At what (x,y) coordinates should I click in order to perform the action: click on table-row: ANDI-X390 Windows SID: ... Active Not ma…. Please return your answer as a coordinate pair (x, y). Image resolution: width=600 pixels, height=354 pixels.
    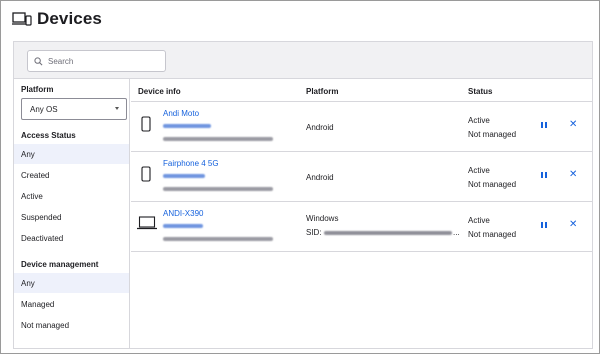
    Looking at the image, I should click on (361, 227).